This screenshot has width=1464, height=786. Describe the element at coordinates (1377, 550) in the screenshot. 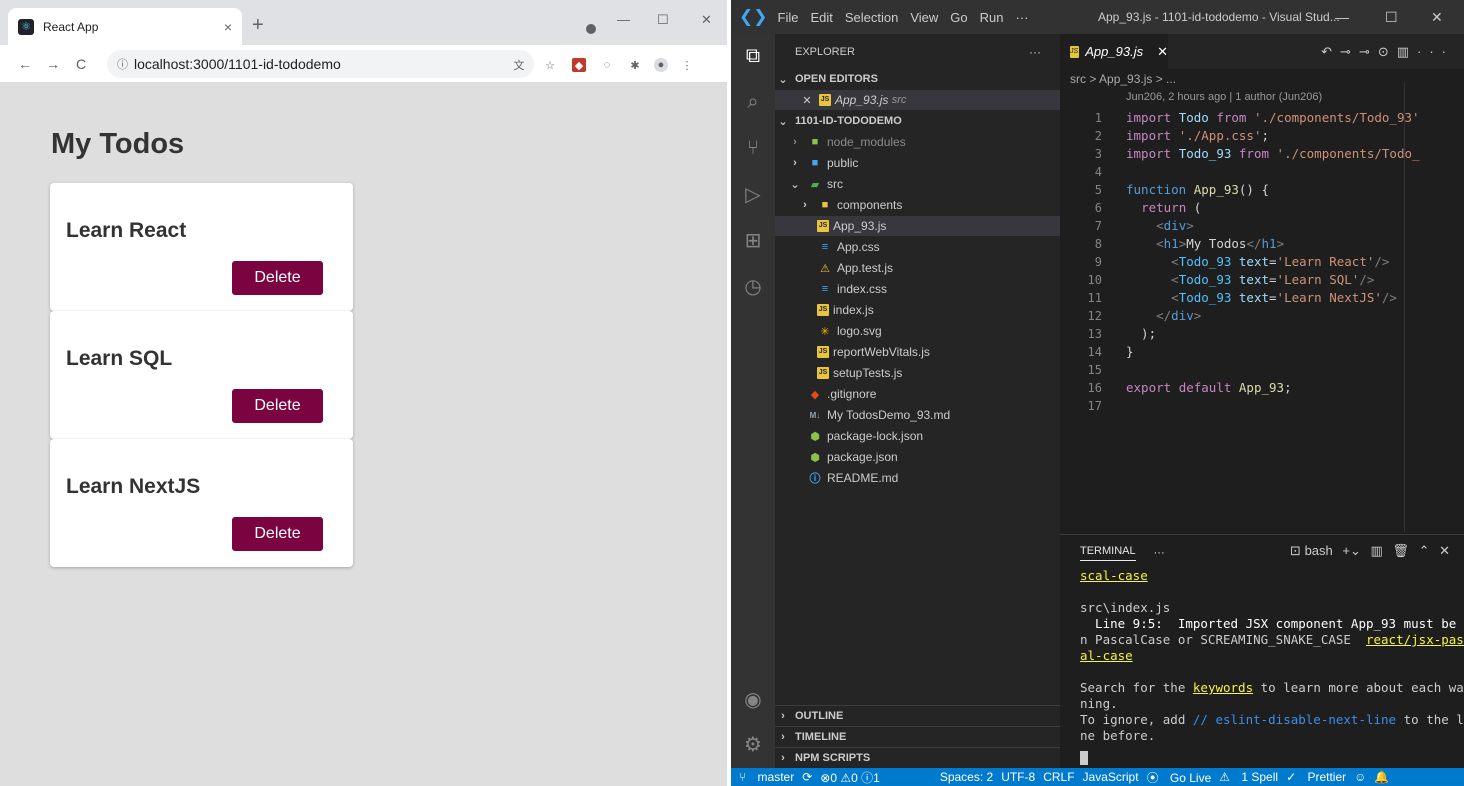

I see `split-terminal-icon: ▥` at that location.